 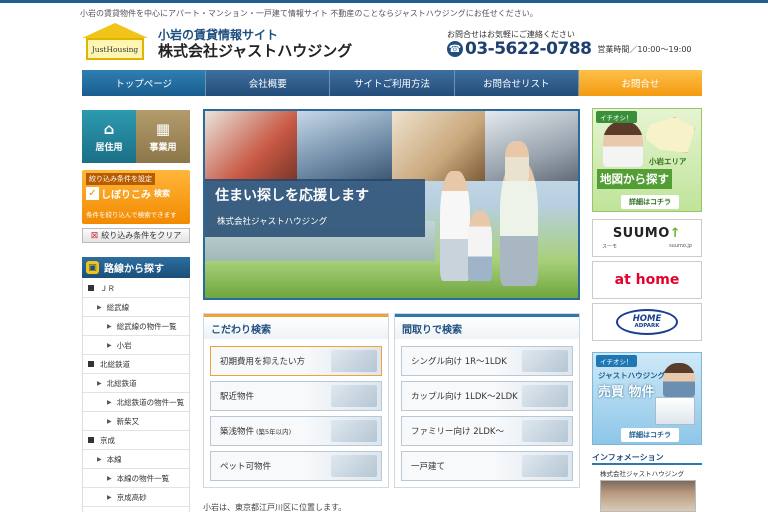 I want to click on homes-banner: HOME ADPARK, so click(x=647, y=322).